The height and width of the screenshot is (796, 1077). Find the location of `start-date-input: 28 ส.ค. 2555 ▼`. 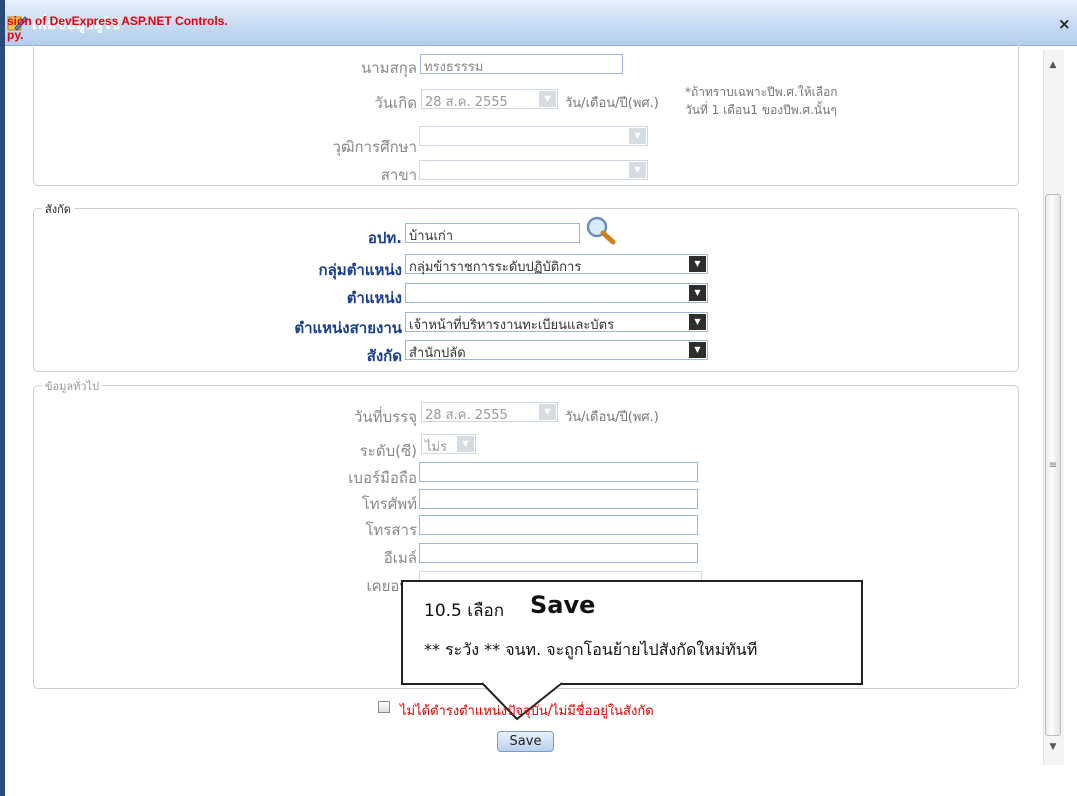

start-date-input: 28 ส.ค. 2555 ▼ is located at coordinates (489, 412).